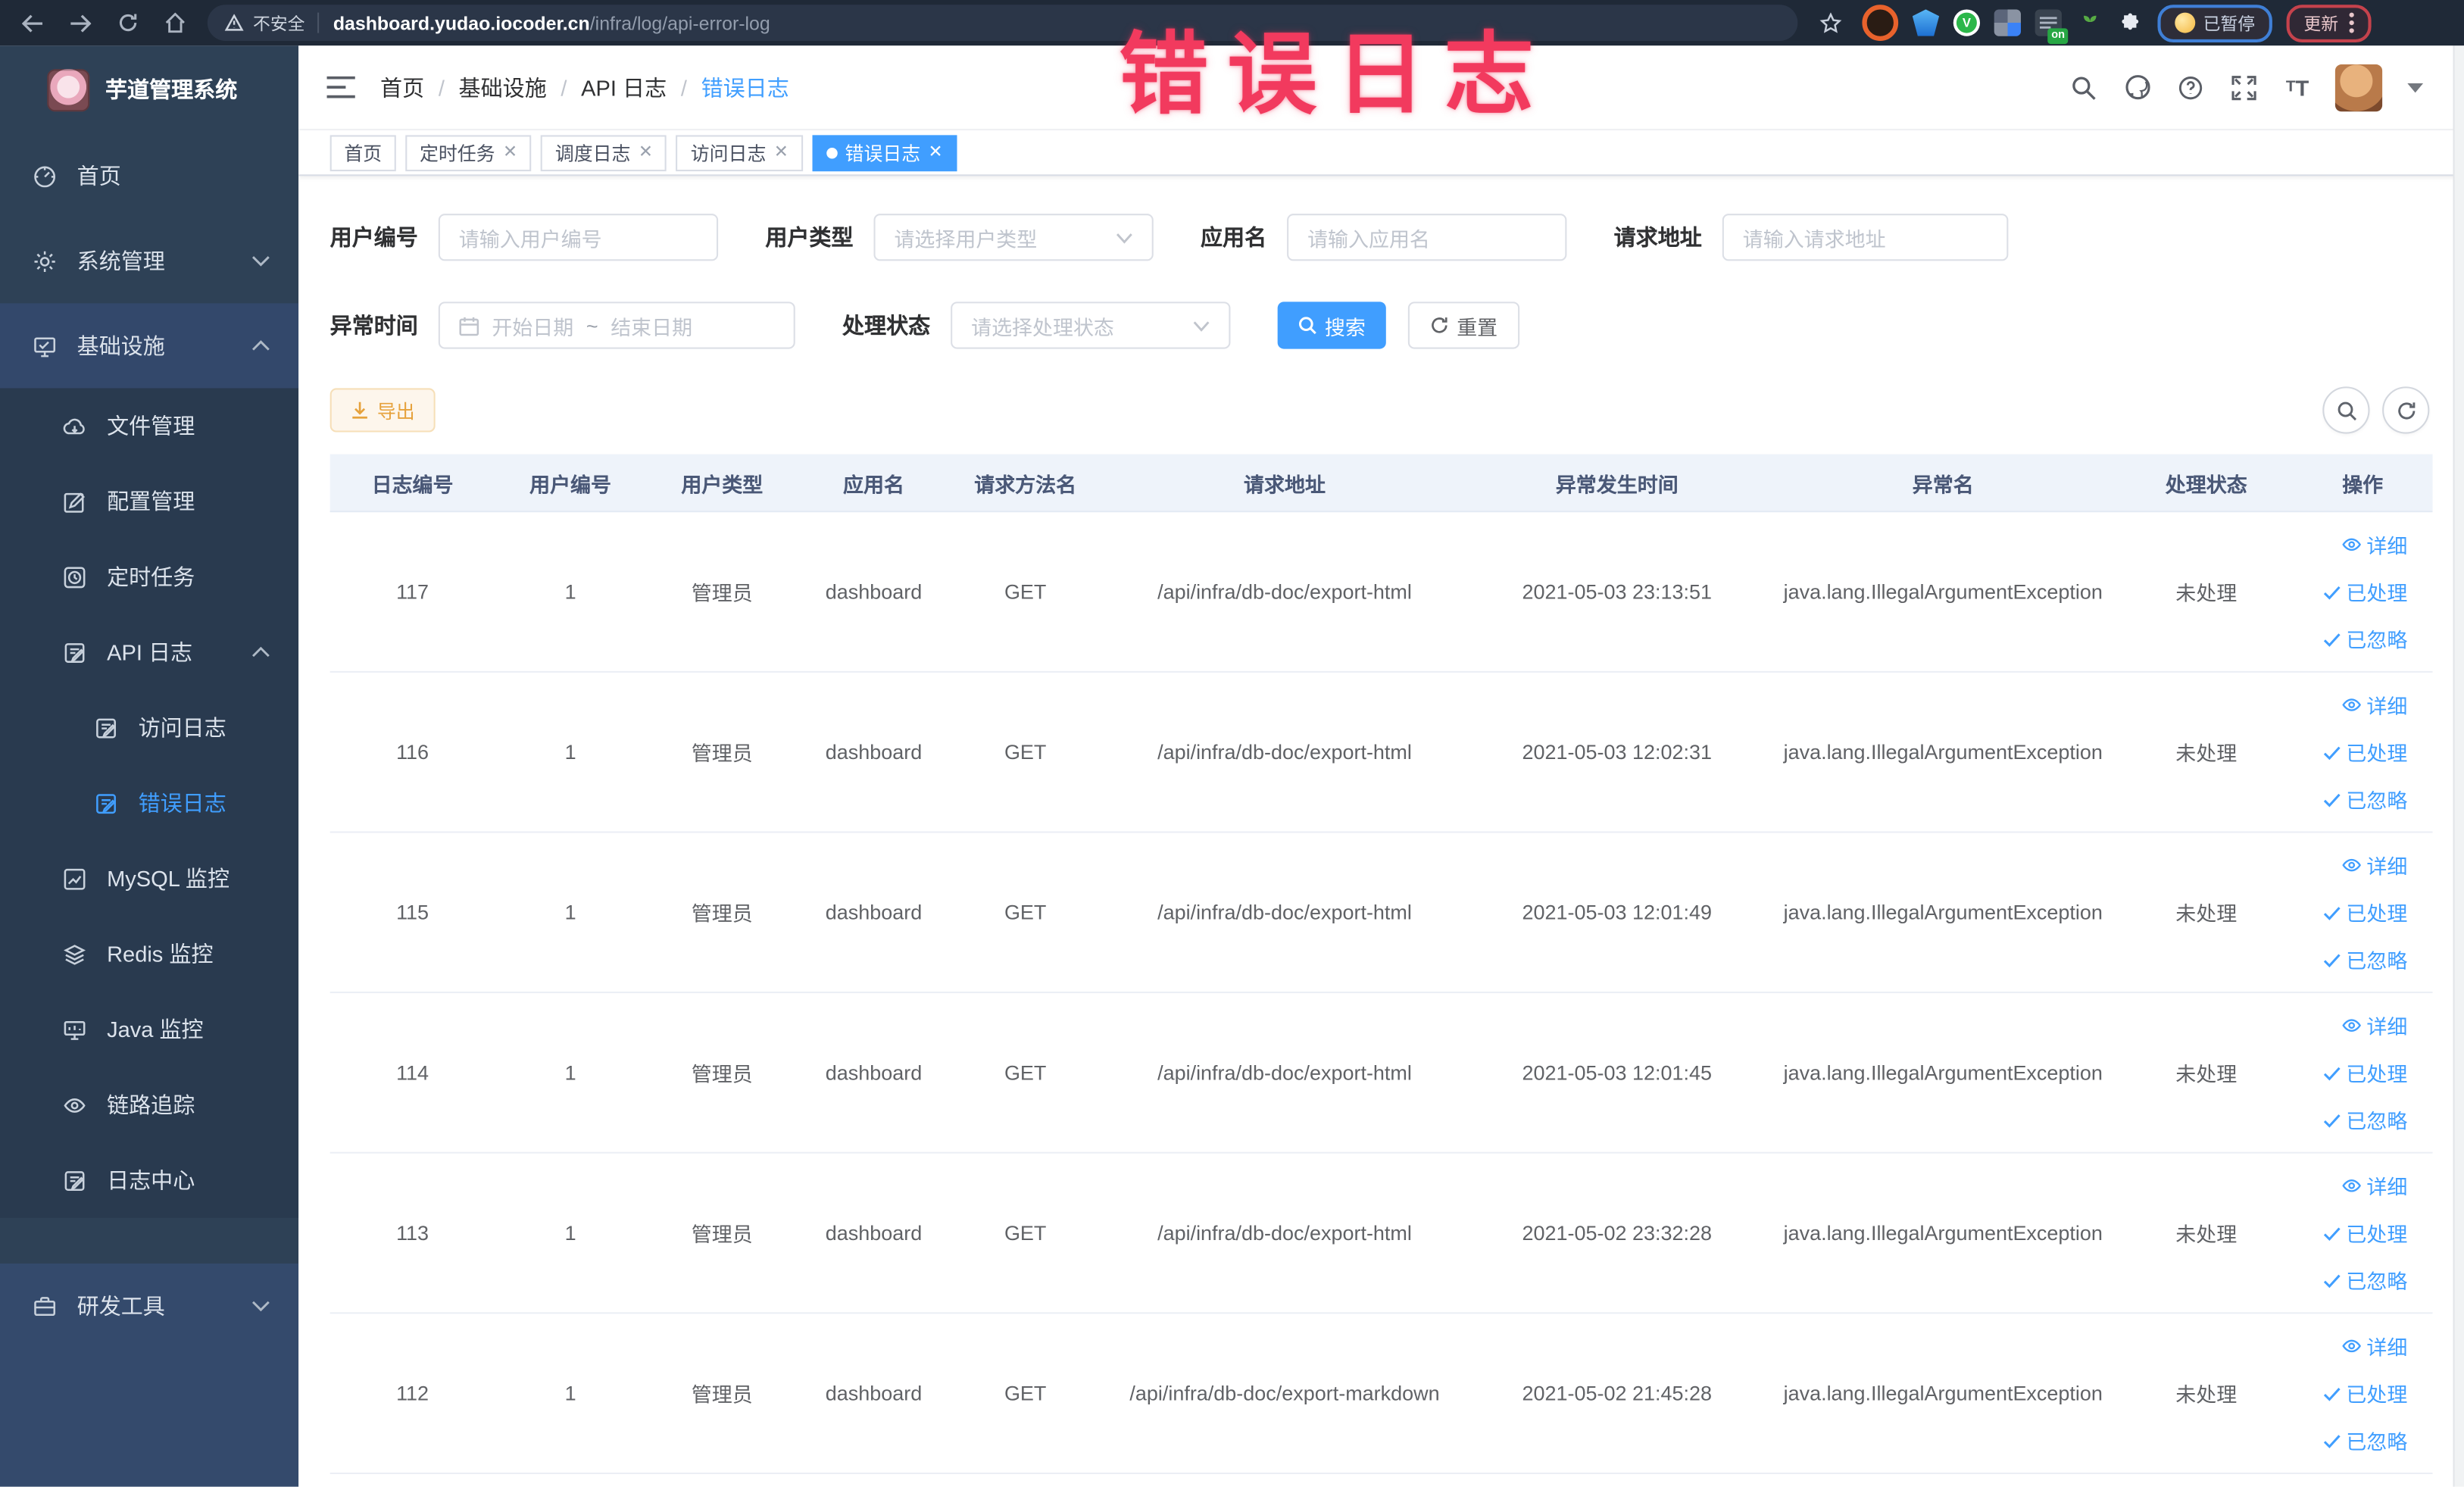 Image resolution: width=2464 pixels, height=1487 pixels. Describe the element at coordinates (149, 1029) in the screenshot. I see `sidebar-item-java: Java 监控` at that location.